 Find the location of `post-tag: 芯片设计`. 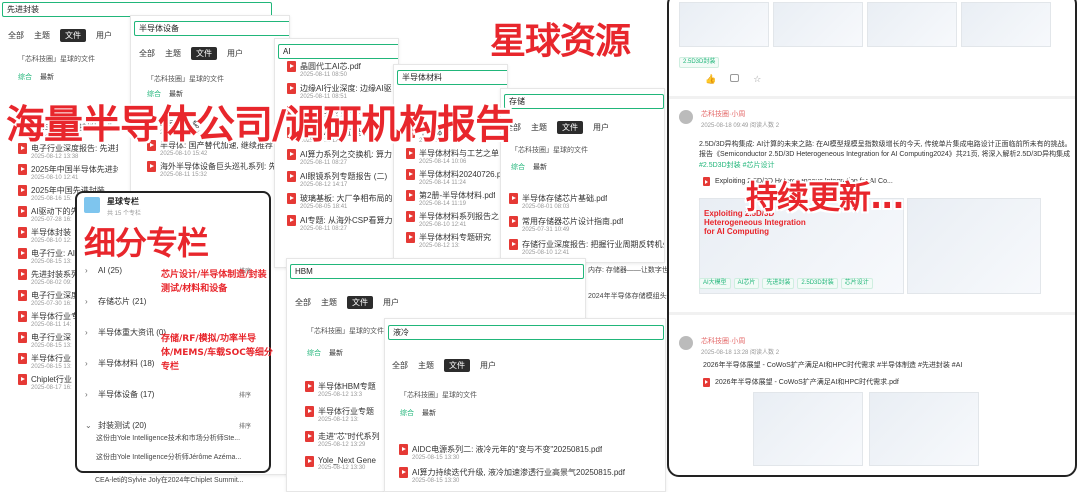

post-tag: 芯片设计 is located at coordinates (856, 283).